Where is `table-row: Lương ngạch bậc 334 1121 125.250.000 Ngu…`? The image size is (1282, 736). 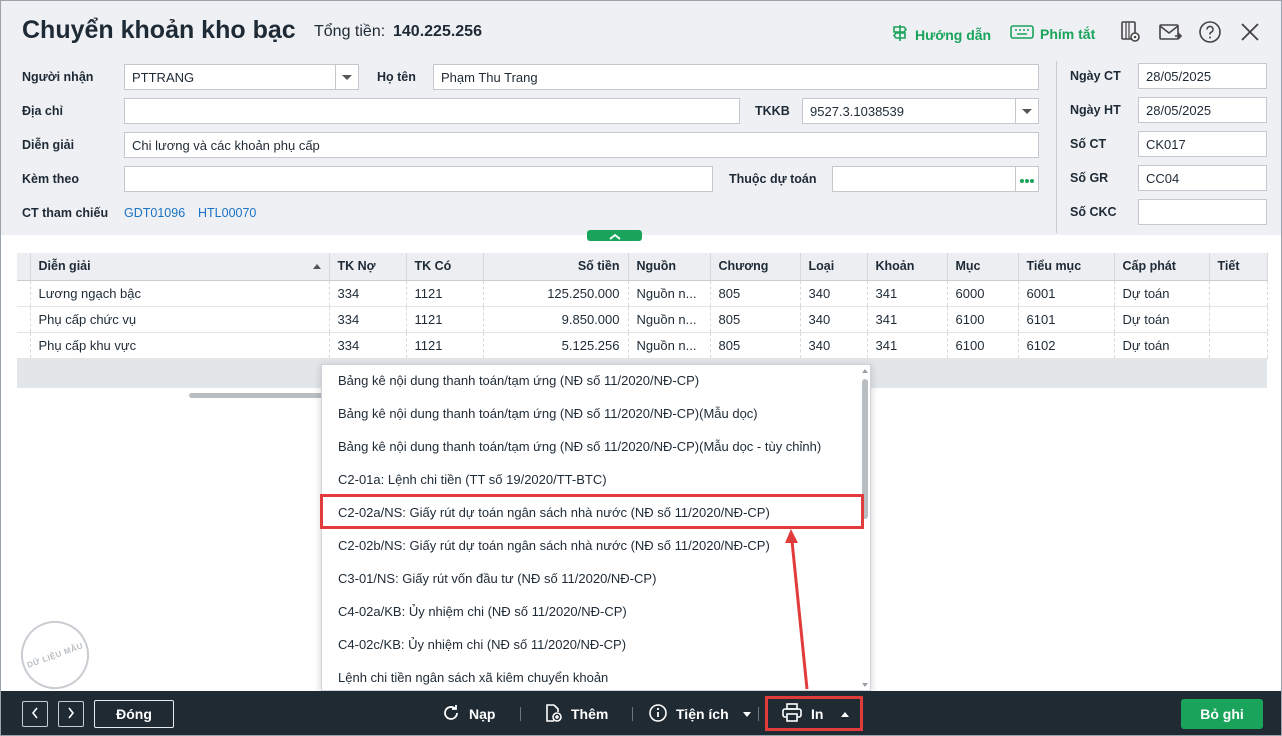 table-row: Lương ngạch bậc 334 1121 125.250.000 Ngu… is located at coordinates (642, 293).